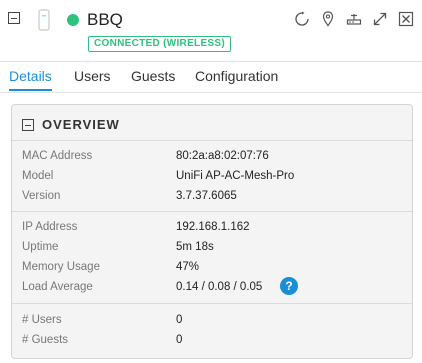 This screenshot has height=363, width=422. Describe the element at coordinates (235, 176) in the screenshot. I see `row-value: UniFi AP-AC-Mesh-Pro` at that location.